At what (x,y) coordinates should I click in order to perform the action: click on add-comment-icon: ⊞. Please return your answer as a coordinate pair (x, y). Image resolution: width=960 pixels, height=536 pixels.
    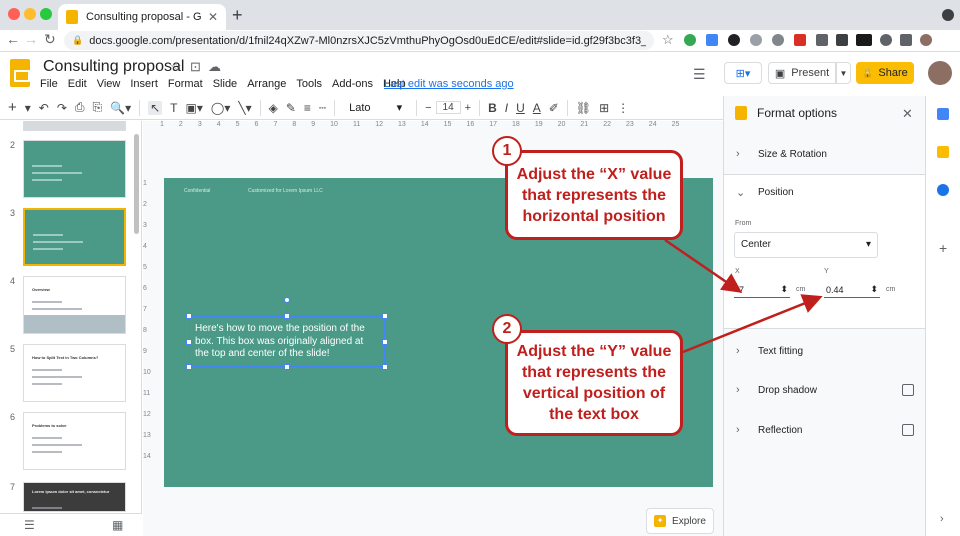
    Looking at the image, I should click on (604, 108).